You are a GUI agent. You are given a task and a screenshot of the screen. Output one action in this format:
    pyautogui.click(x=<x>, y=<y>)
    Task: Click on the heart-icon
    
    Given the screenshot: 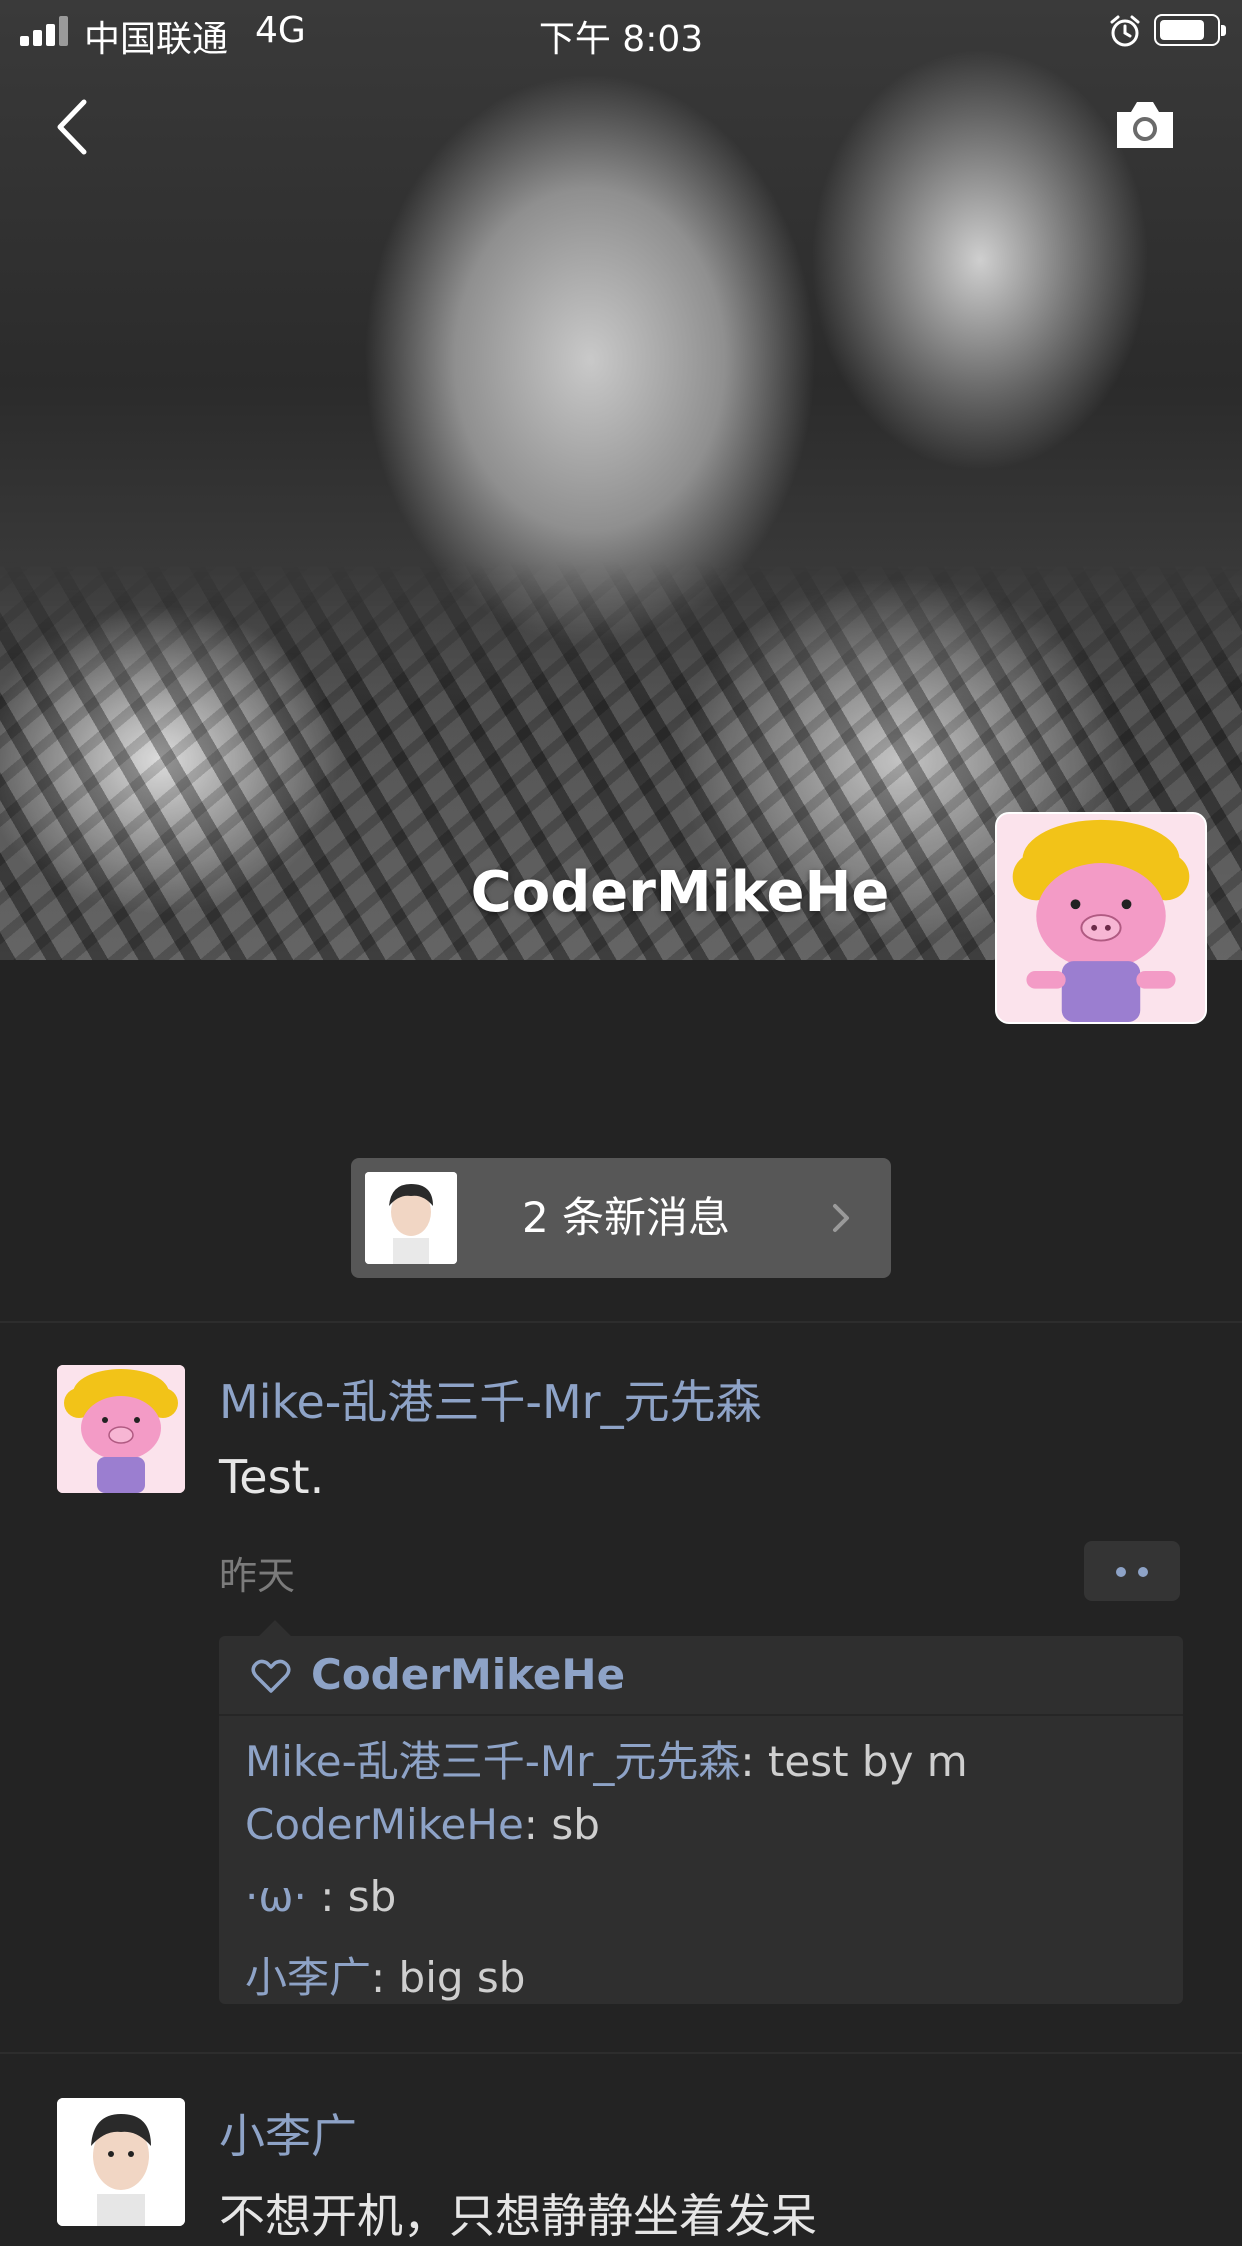 What is the action you would take?
    pyautogui.click(x=271, y=1676)
    